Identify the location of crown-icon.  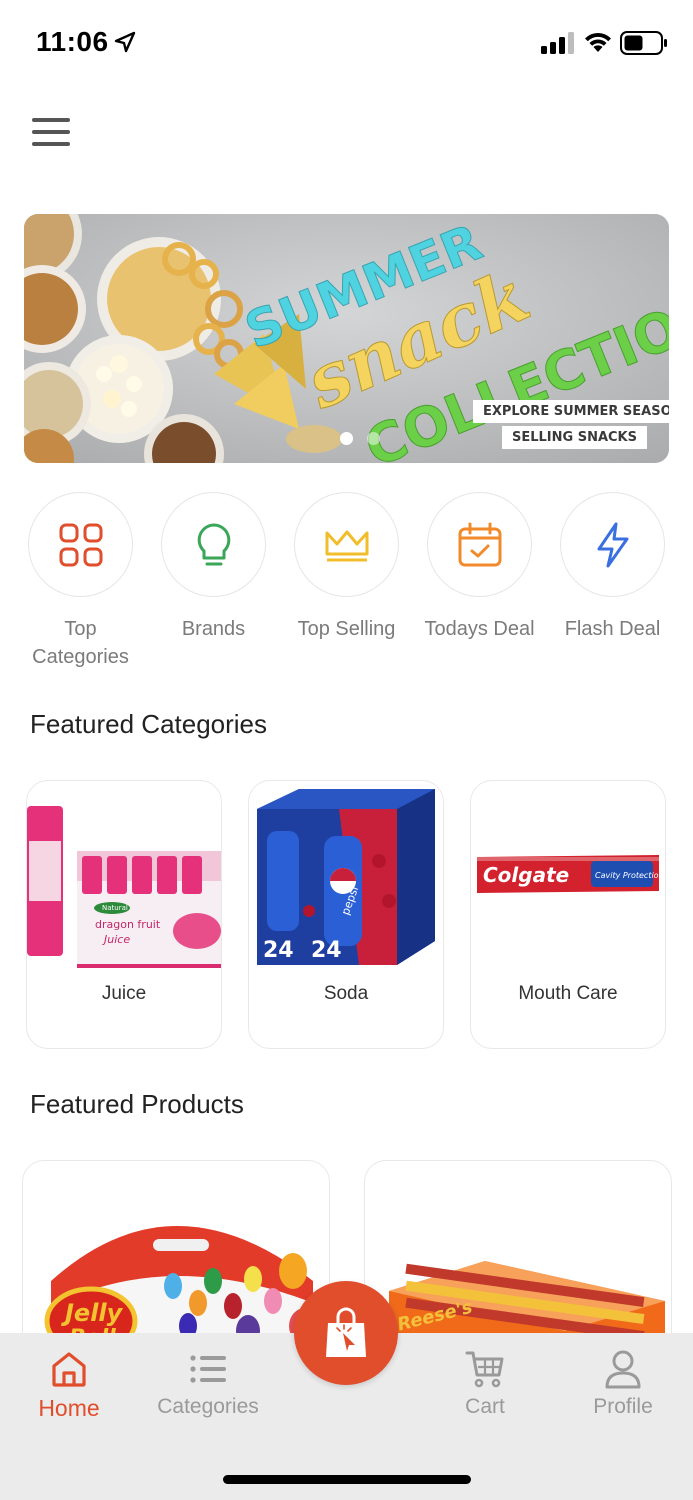
(346, 545).